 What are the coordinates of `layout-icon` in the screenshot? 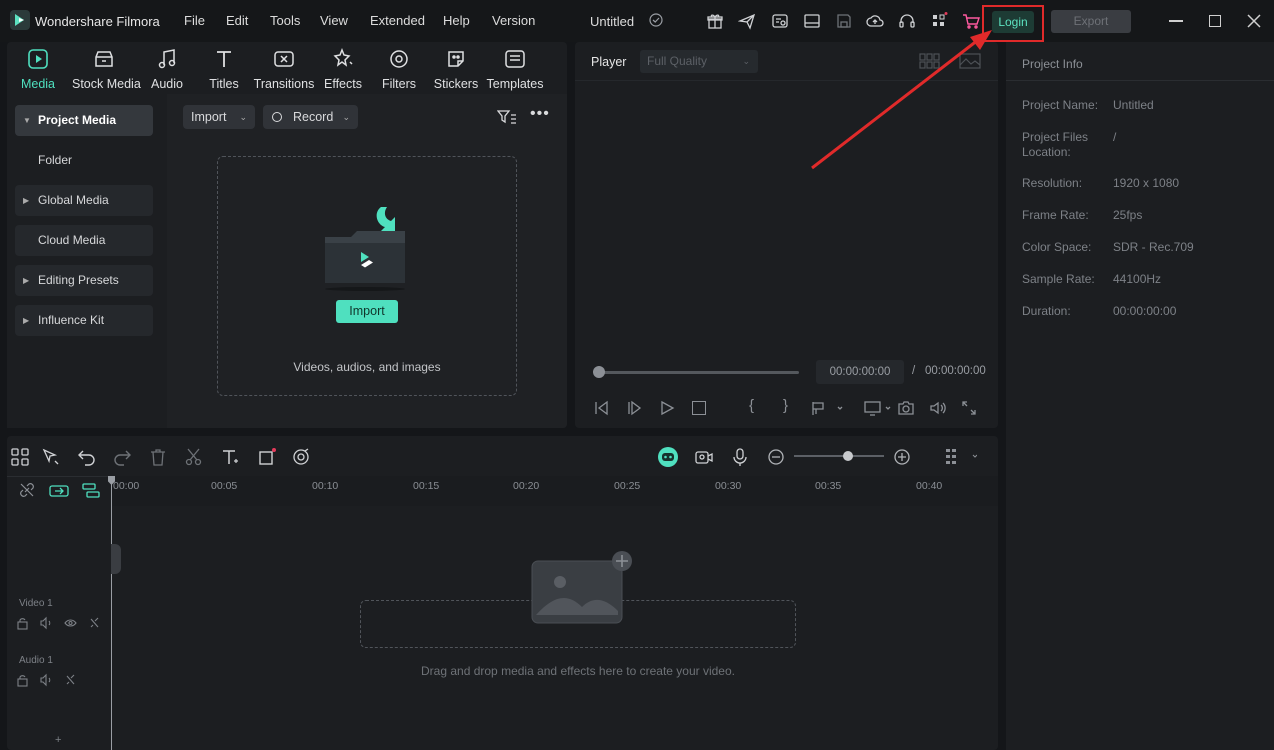 It's located at (812, 21).